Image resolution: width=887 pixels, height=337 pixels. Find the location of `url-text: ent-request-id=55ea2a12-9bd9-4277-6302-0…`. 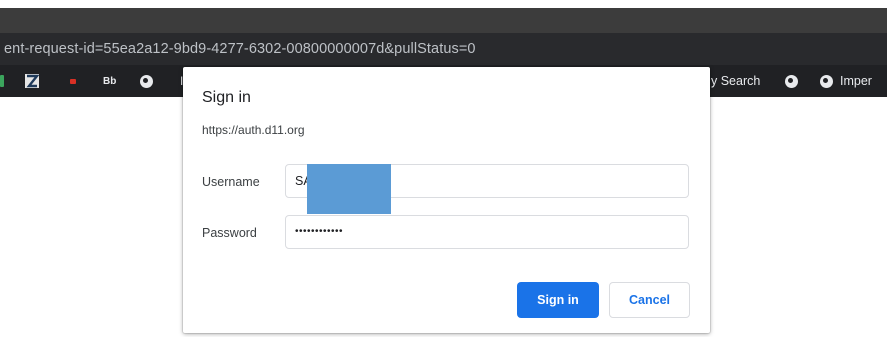

url-text: ent-request-id=55ea2a12-9bd9-4277-6302-0… is located at coordinates (238, 49).